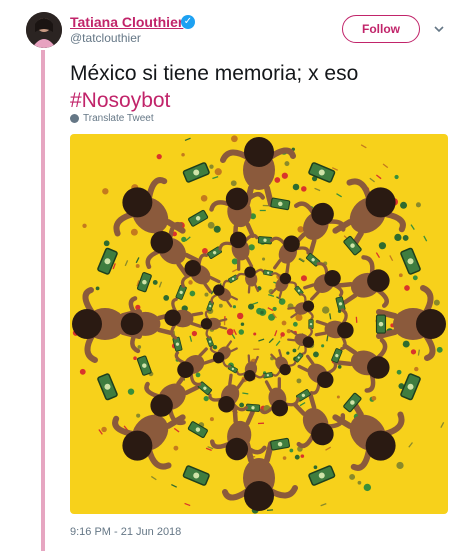  Describe the element at coordinates (260, 100) in the screenshot. I see `hashtag-link: #Nosoybot` at that location.